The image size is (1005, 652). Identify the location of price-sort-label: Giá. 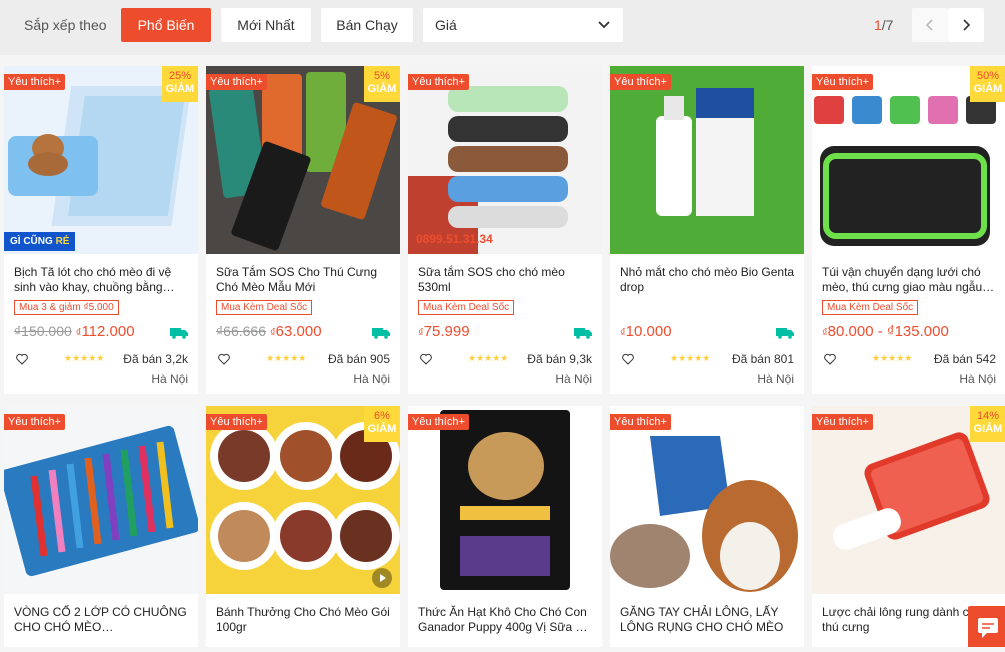
(446, 25).